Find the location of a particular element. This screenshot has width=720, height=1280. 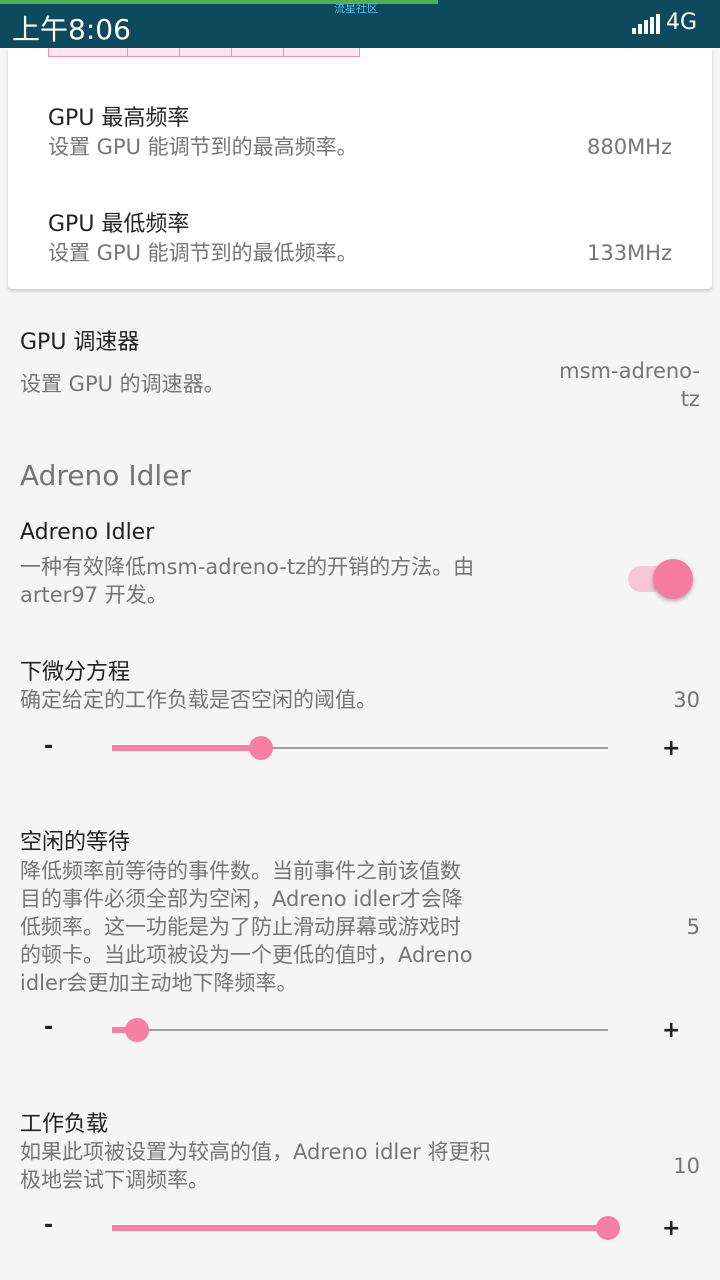

min-freq-value: 133MHz is located at coordinates (629, 253).